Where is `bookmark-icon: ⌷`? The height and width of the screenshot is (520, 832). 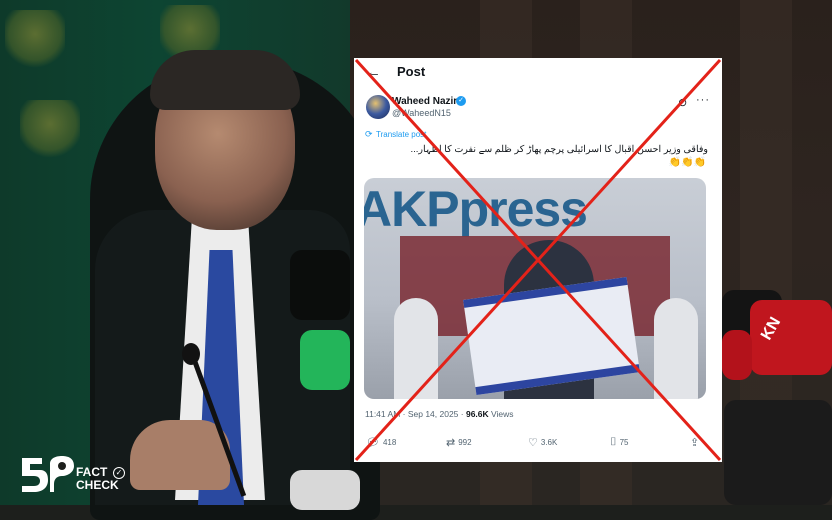
bookmark-icon: ⌷ is located at coordinates (613, 442).